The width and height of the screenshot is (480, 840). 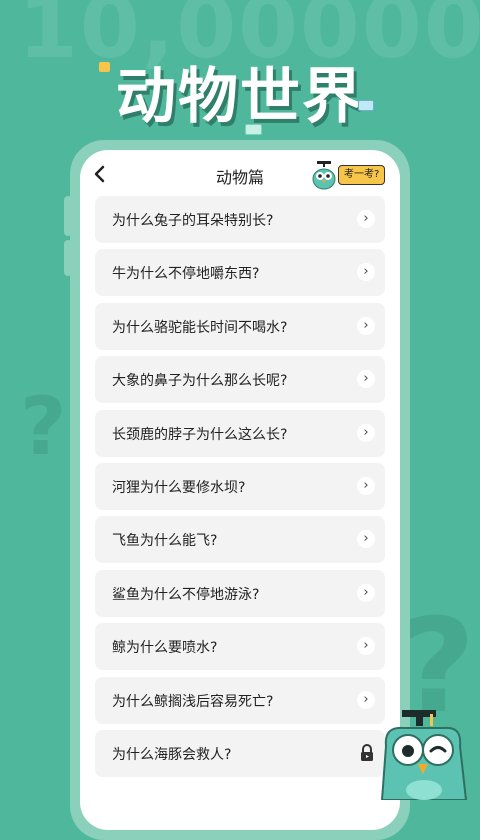 What do you see at coordinates (240, 173) in the screenshot?
I see `screen-header: 动物篇 考一考?` at bounding box center [240, 173].